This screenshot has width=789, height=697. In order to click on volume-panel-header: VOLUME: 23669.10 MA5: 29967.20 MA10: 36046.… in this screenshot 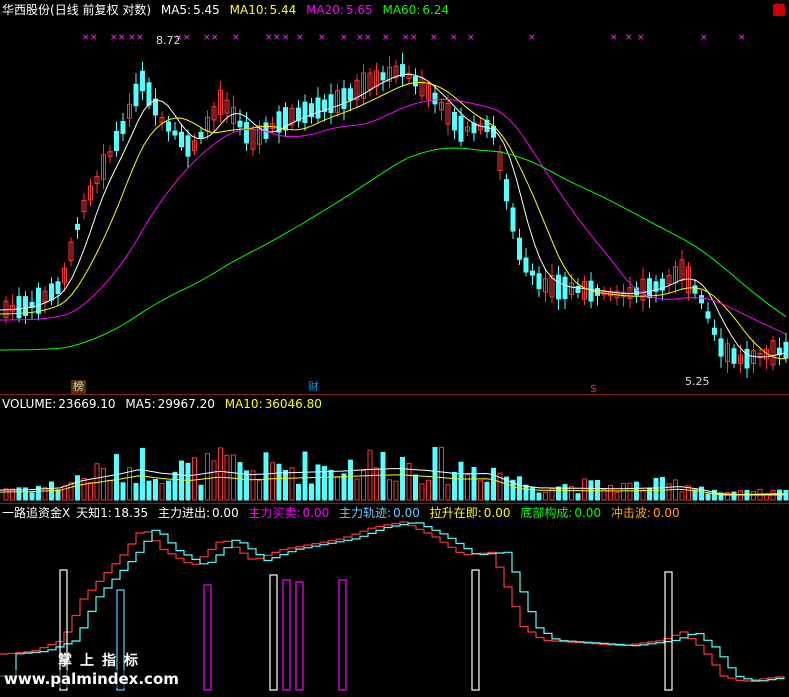, I will do `click(165, 404)`.